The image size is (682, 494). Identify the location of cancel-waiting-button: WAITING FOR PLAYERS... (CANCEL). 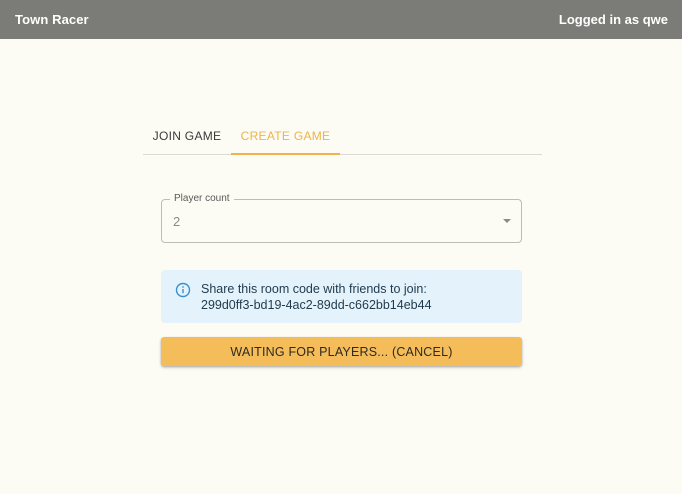
(341, 351).